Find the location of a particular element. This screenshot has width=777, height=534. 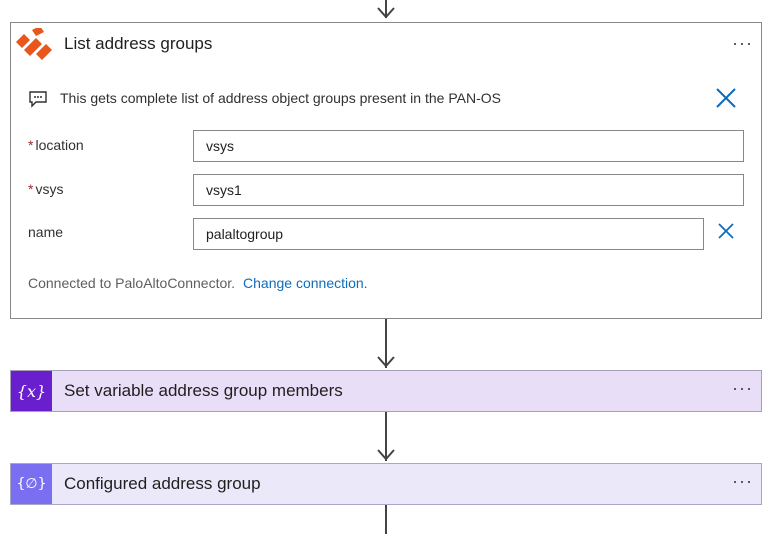

clear-name-field-icon is located at coordinates (726, 231).